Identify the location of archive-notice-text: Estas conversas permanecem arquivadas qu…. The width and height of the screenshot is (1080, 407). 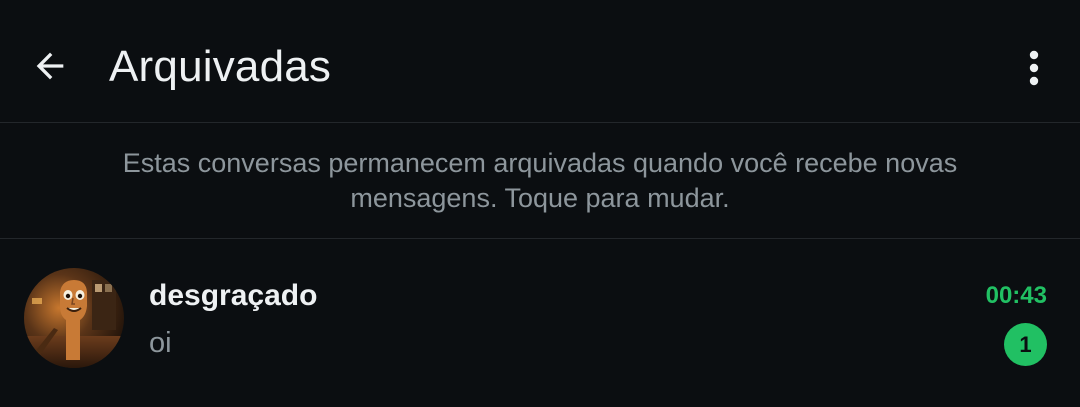
(540, 180).